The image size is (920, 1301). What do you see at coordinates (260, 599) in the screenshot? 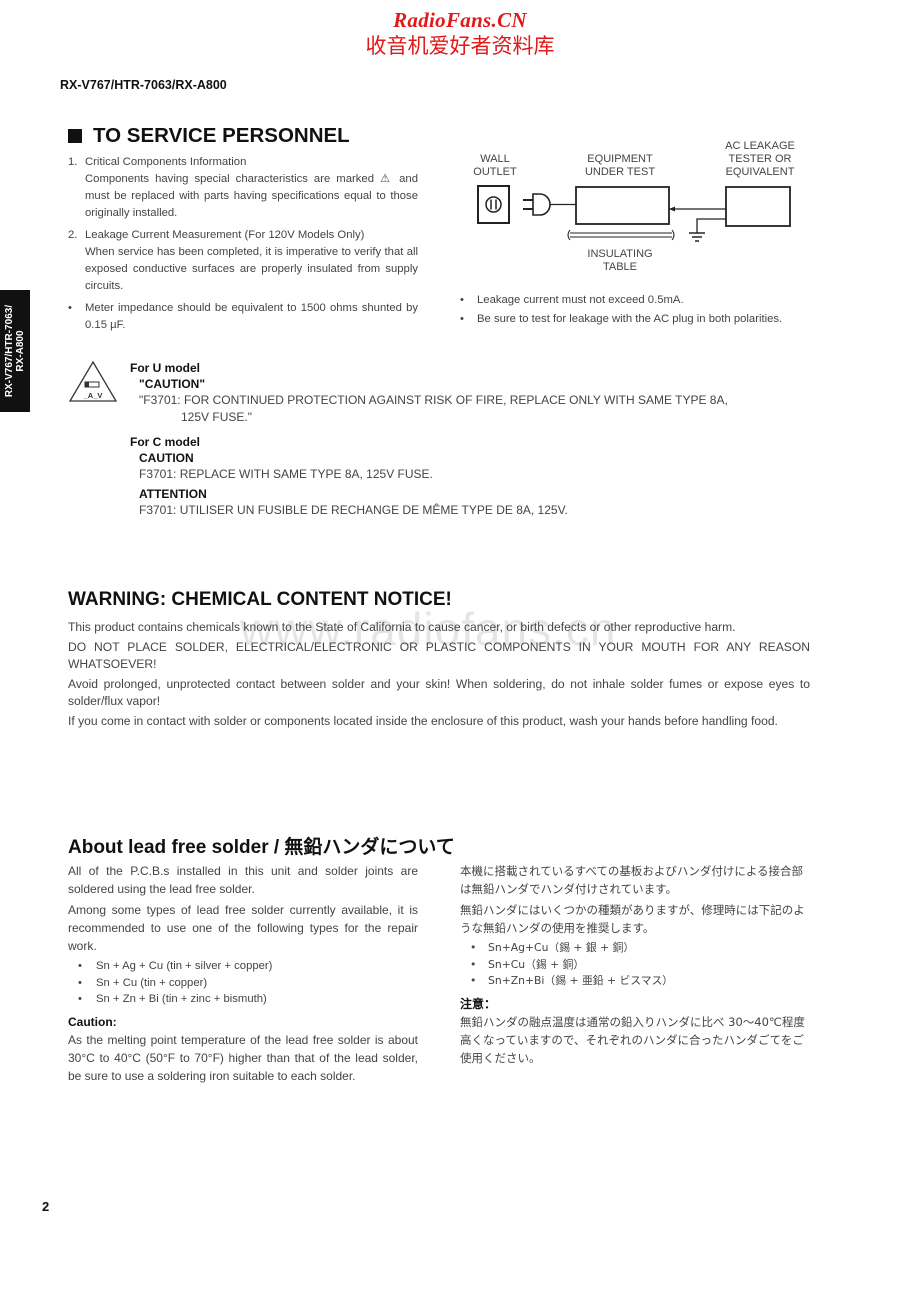
I see `warning-heading: WARNING: CHEMICAL CONTENT NOTICE!` at bounding box center [260, 599].